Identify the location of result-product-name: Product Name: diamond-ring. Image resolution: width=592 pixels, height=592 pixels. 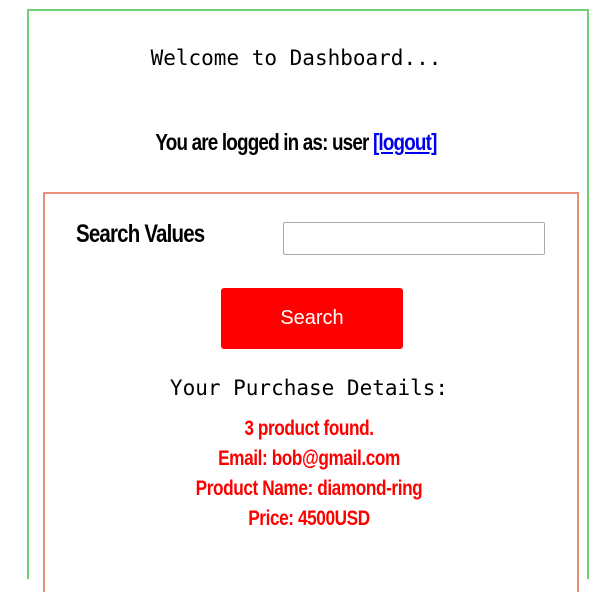
(309, 488).